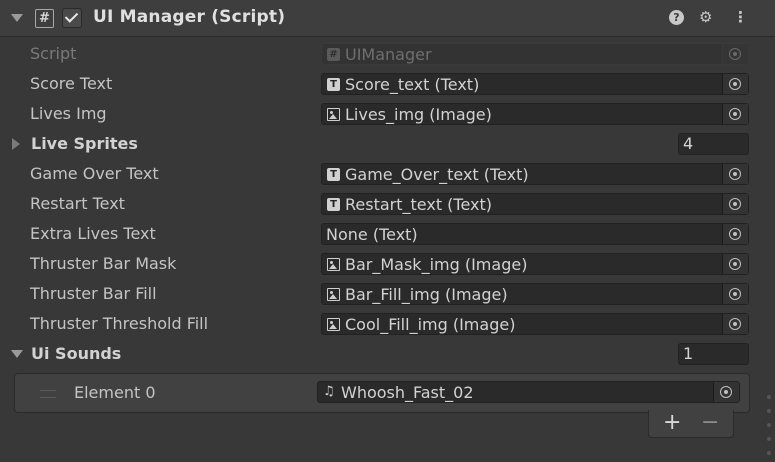 This screenshot has width=775, height=462. What do you see at coordinates (93, 293) in the screenshot?
I see `field-label-thruster-bar-fill: Thruster Bar Fill` at bounding box center [93, 293].